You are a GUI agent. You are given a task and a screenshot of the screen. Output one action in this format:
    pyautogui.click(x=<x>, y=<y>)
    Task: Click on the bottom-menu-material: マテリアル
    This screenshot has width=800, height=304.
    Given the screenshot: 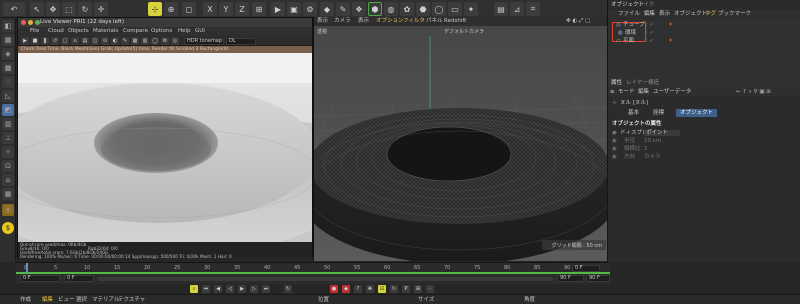 What is the action you would take?
    pyautogui.click(x=105, y=299)
    